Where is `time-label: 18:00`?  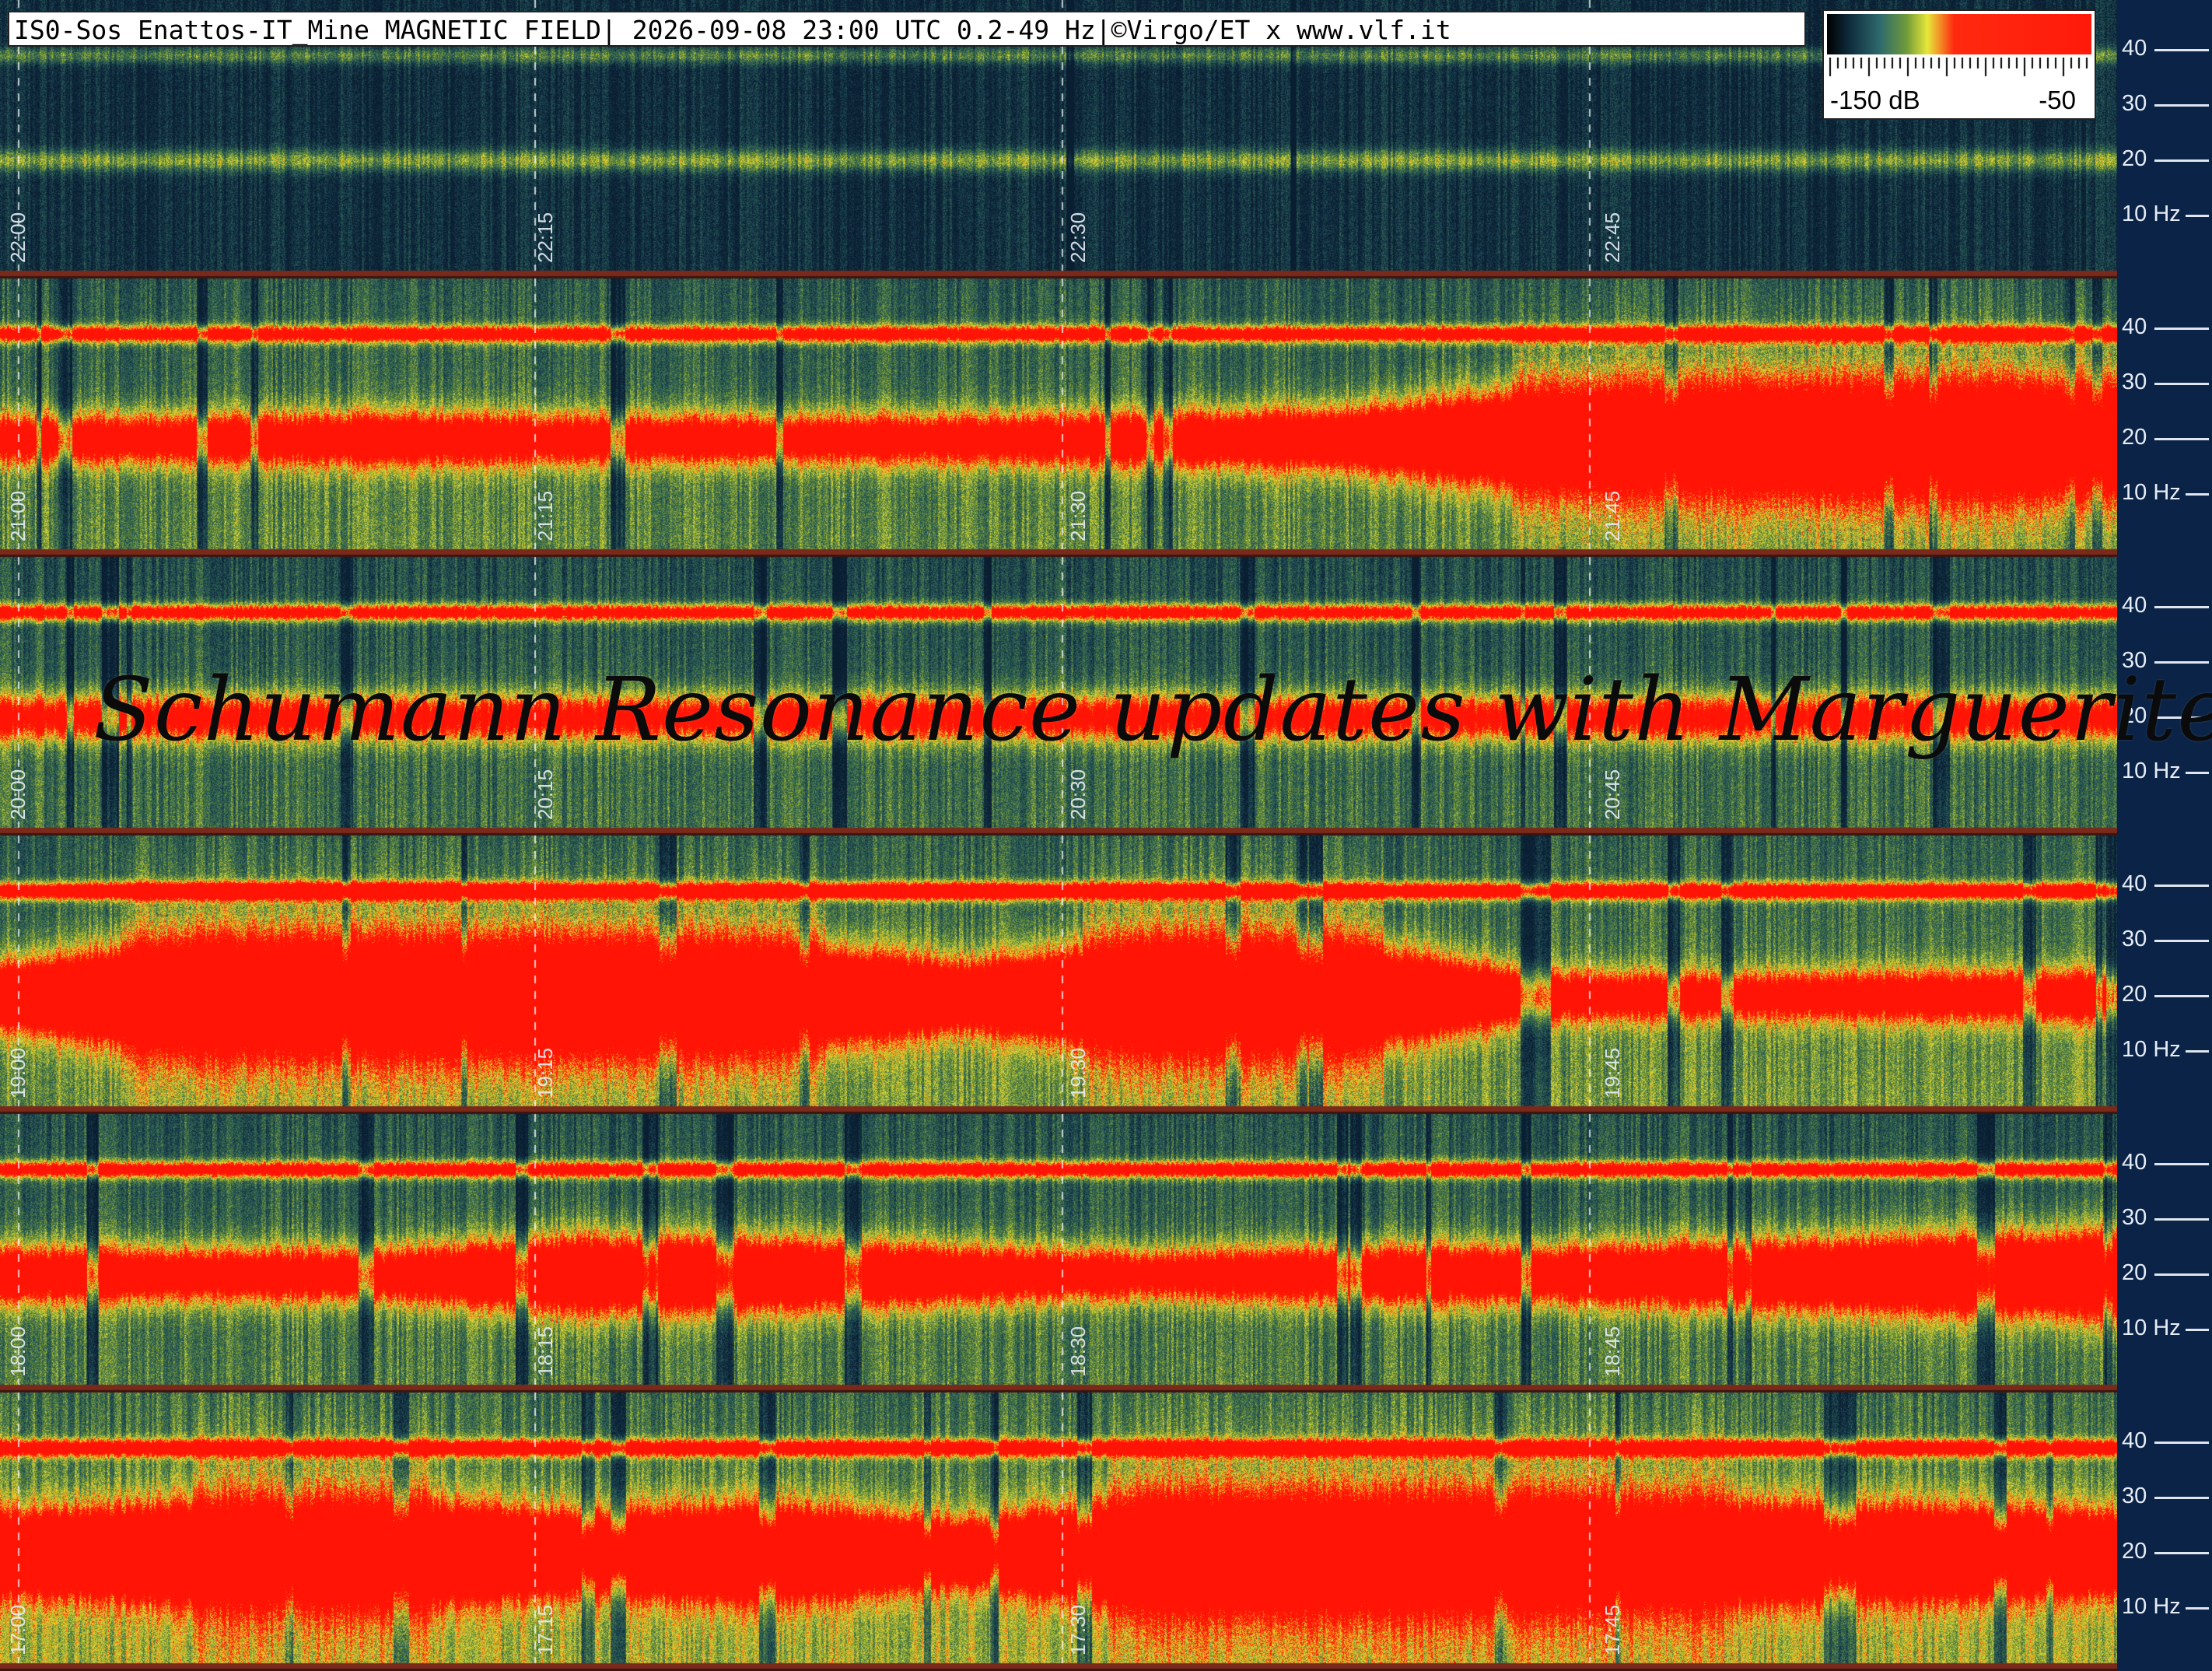
time-label: 18:00 is located at coordinates (18, 1351).